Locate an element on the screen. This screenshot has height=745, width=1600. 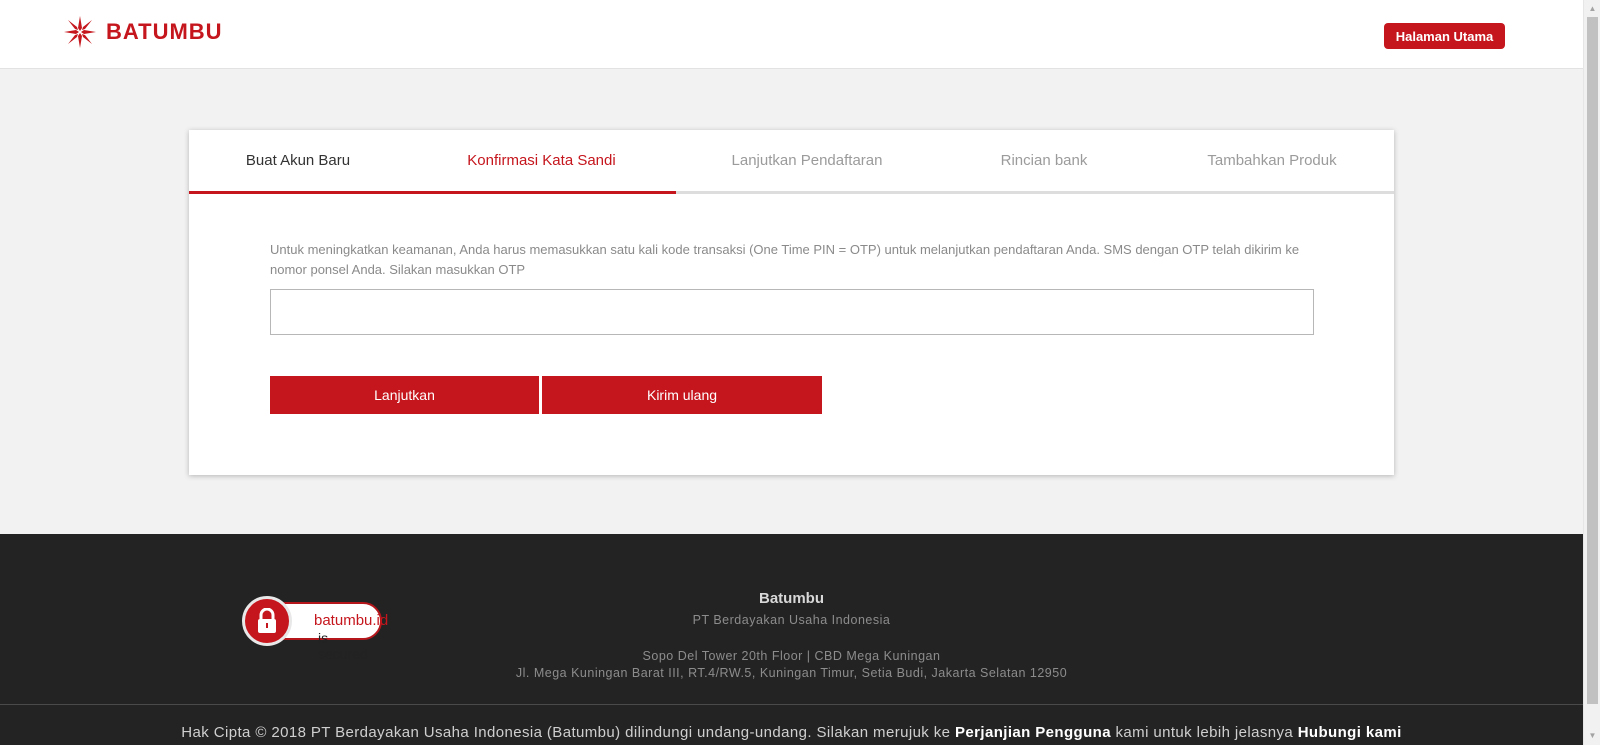
continue-button: Lanjutkan is located at coordinates (404, 395).